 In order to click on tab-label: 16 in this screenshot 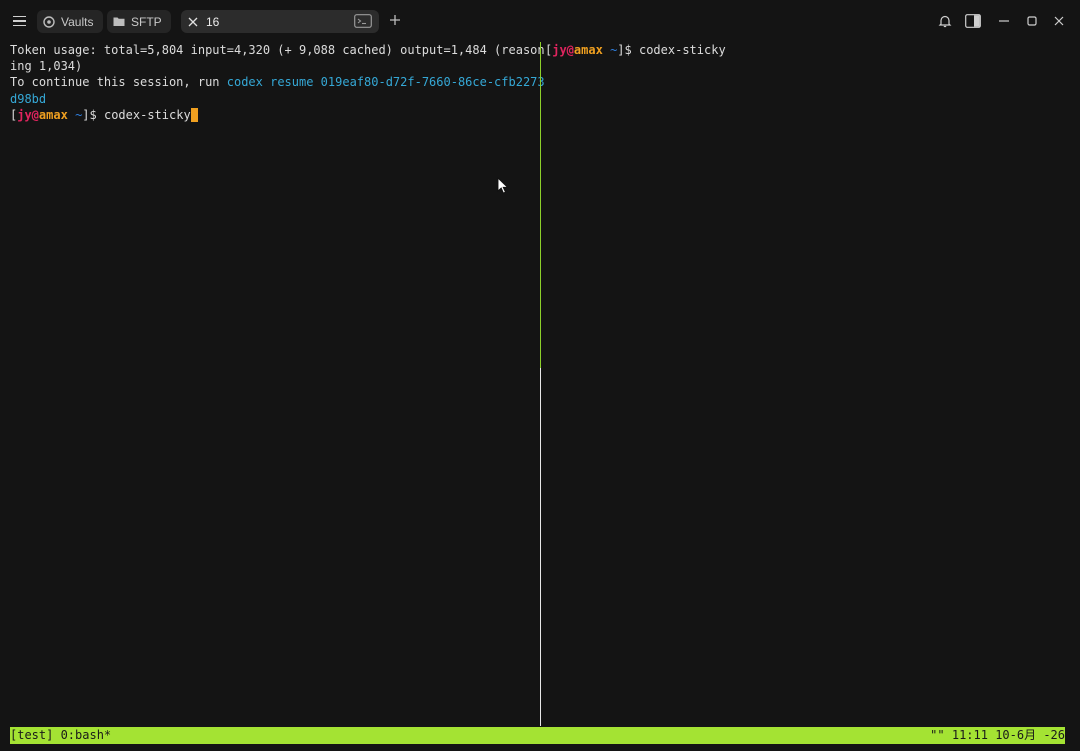, I will do `click(213, 21)`.